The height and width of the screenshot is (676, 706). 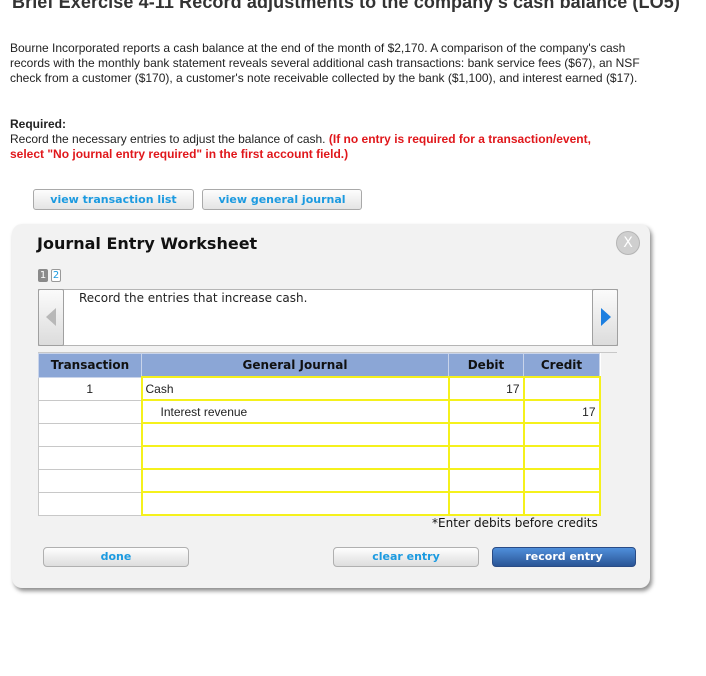 I want to click on account-input: Interest revenue, so click(x=295, y=411).